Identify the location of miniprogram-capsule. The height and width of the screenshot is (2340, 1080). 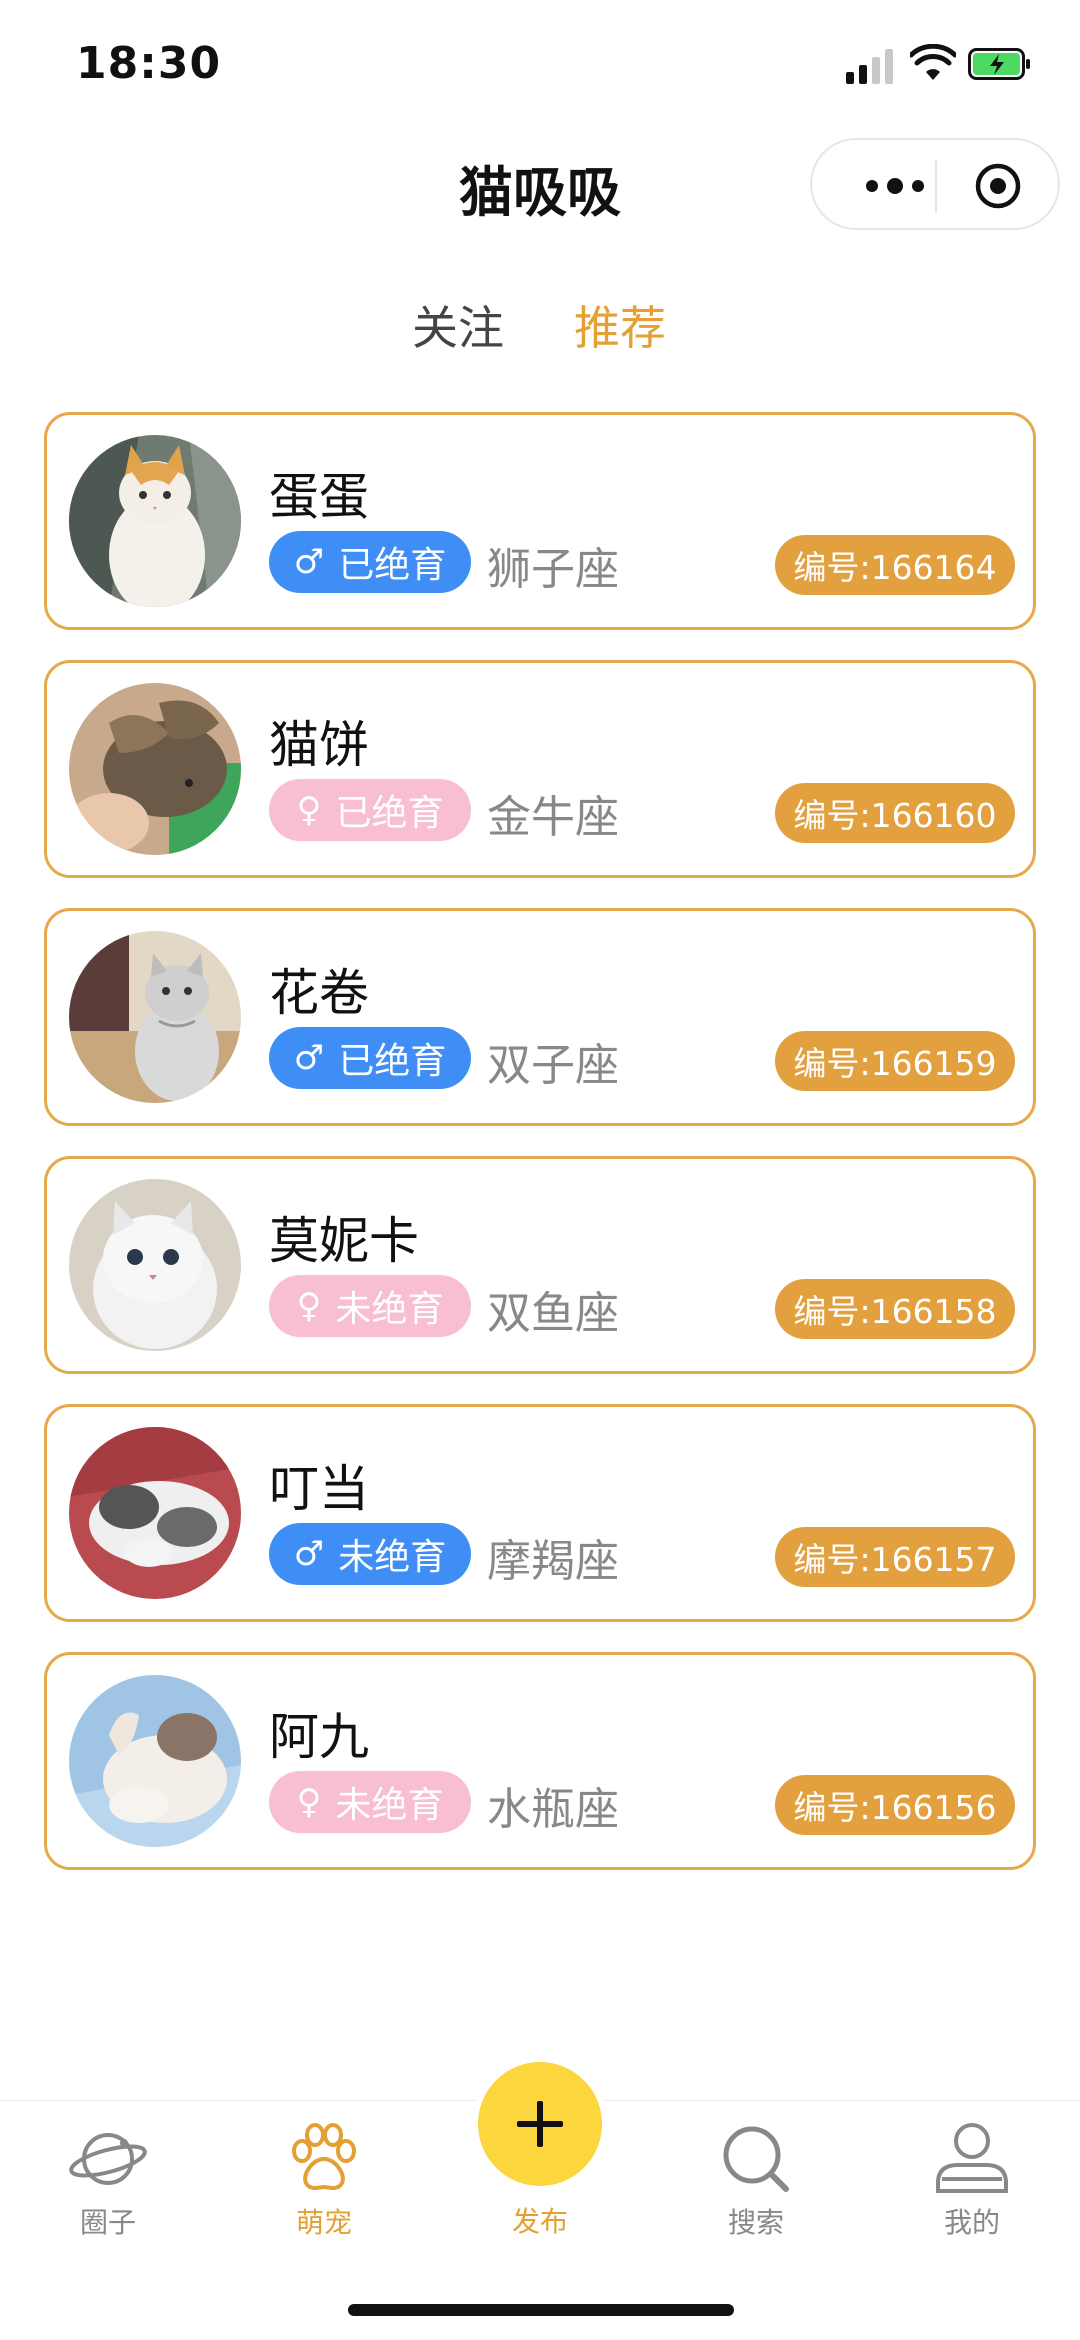
(935, 184).